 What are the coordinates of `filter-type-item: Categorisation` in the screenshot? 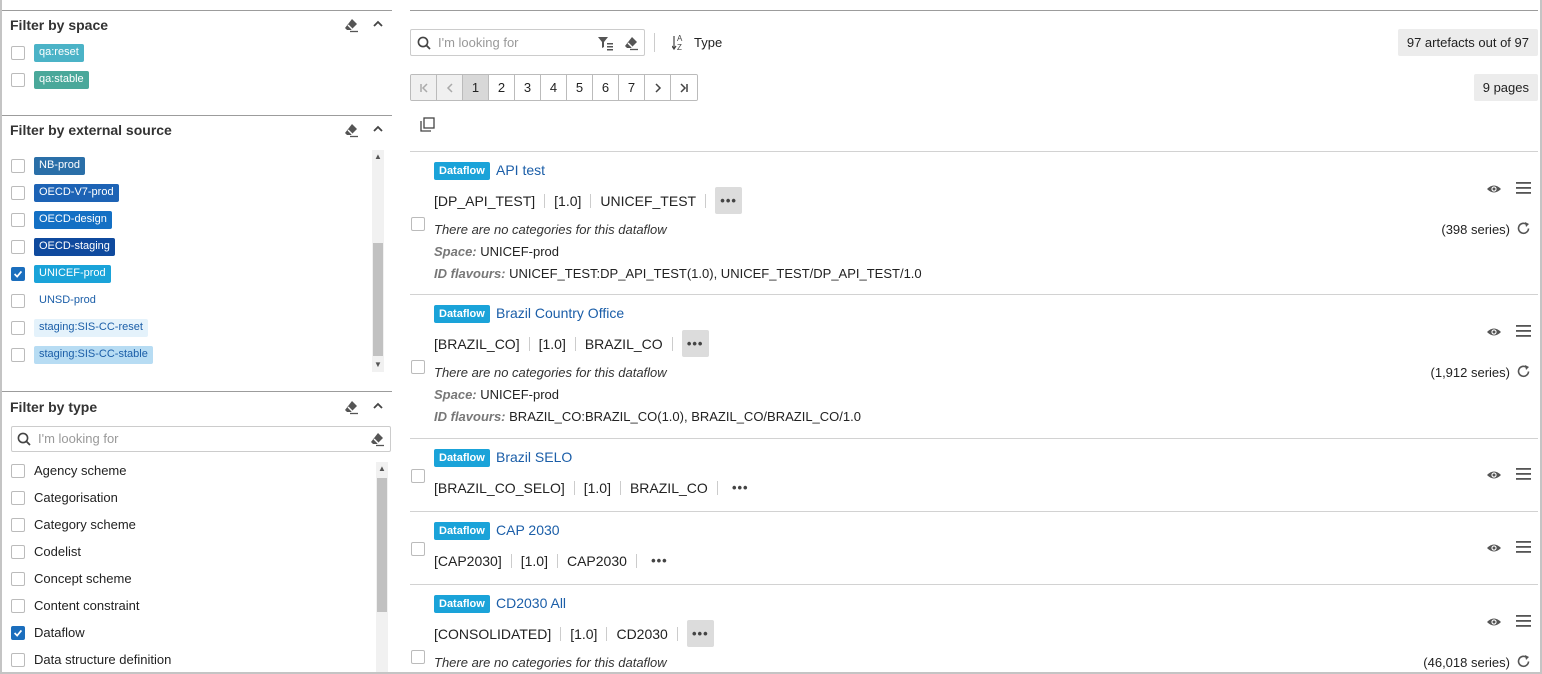 It's located at (182, 497).